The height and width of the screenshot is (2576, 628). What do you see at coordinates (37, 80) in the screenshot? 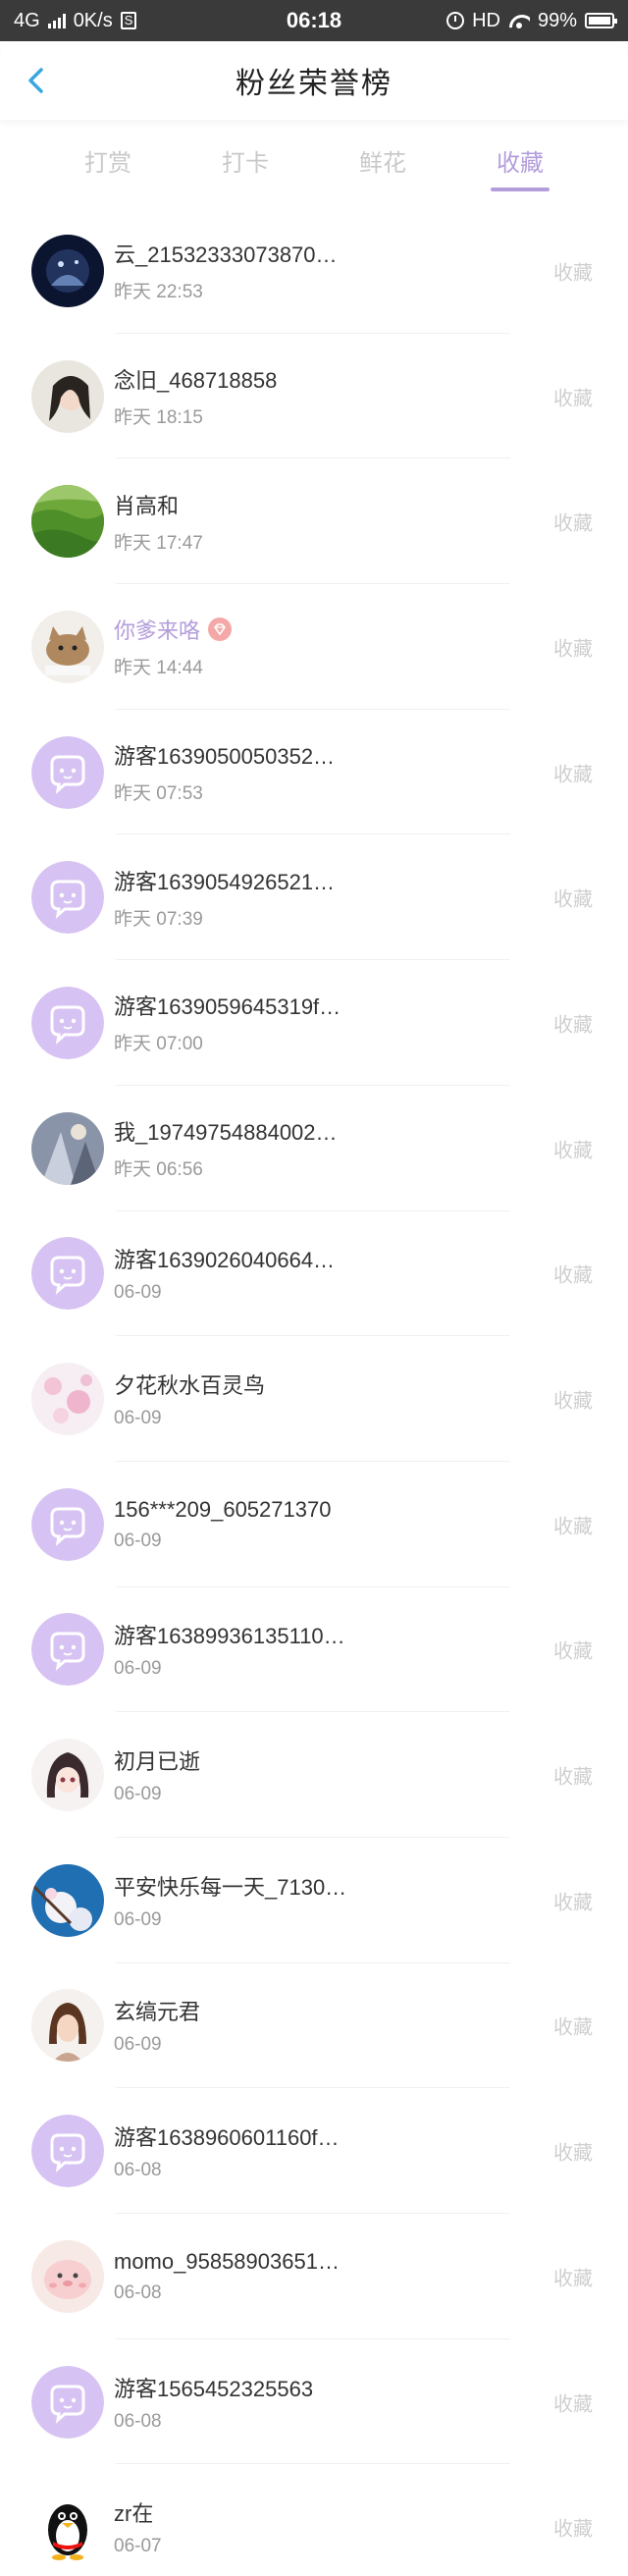
I see `back-button` at bounding box center [37, 80].